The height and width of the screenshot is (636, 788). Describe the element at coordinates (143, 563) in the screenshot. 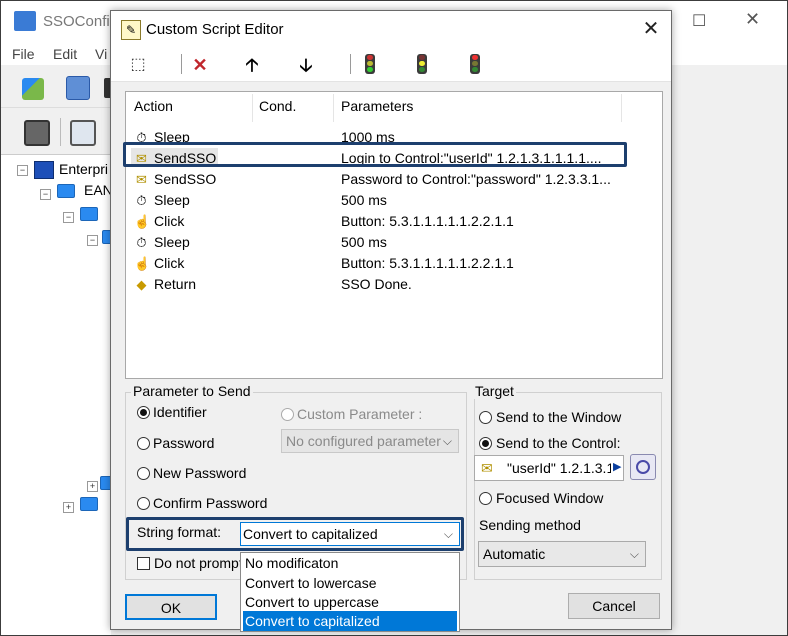

I see `do-not-prompt-checkbox` at that location.